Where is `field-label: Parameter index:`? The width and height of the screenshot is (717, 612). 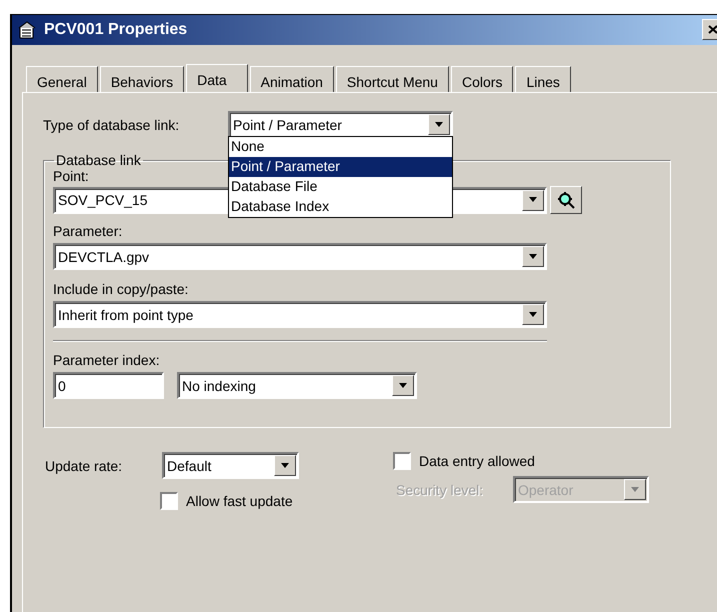
field-label: Parameter index: is located at coordinates (107, 360).